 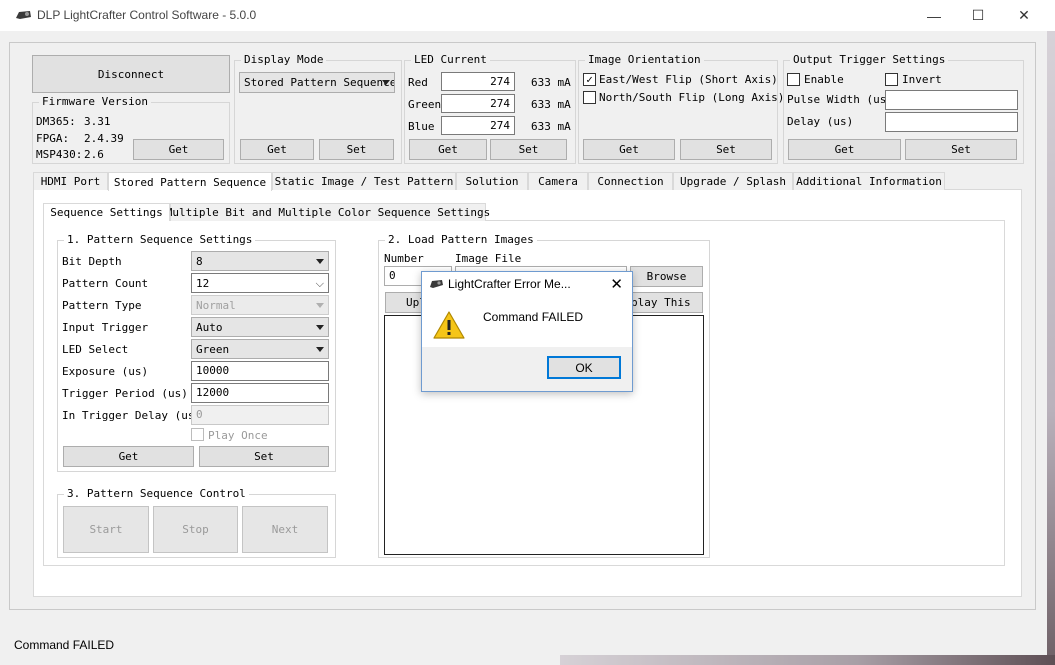 I want to click on fpga-value: 2.4.39, so click(x=104, y=138).